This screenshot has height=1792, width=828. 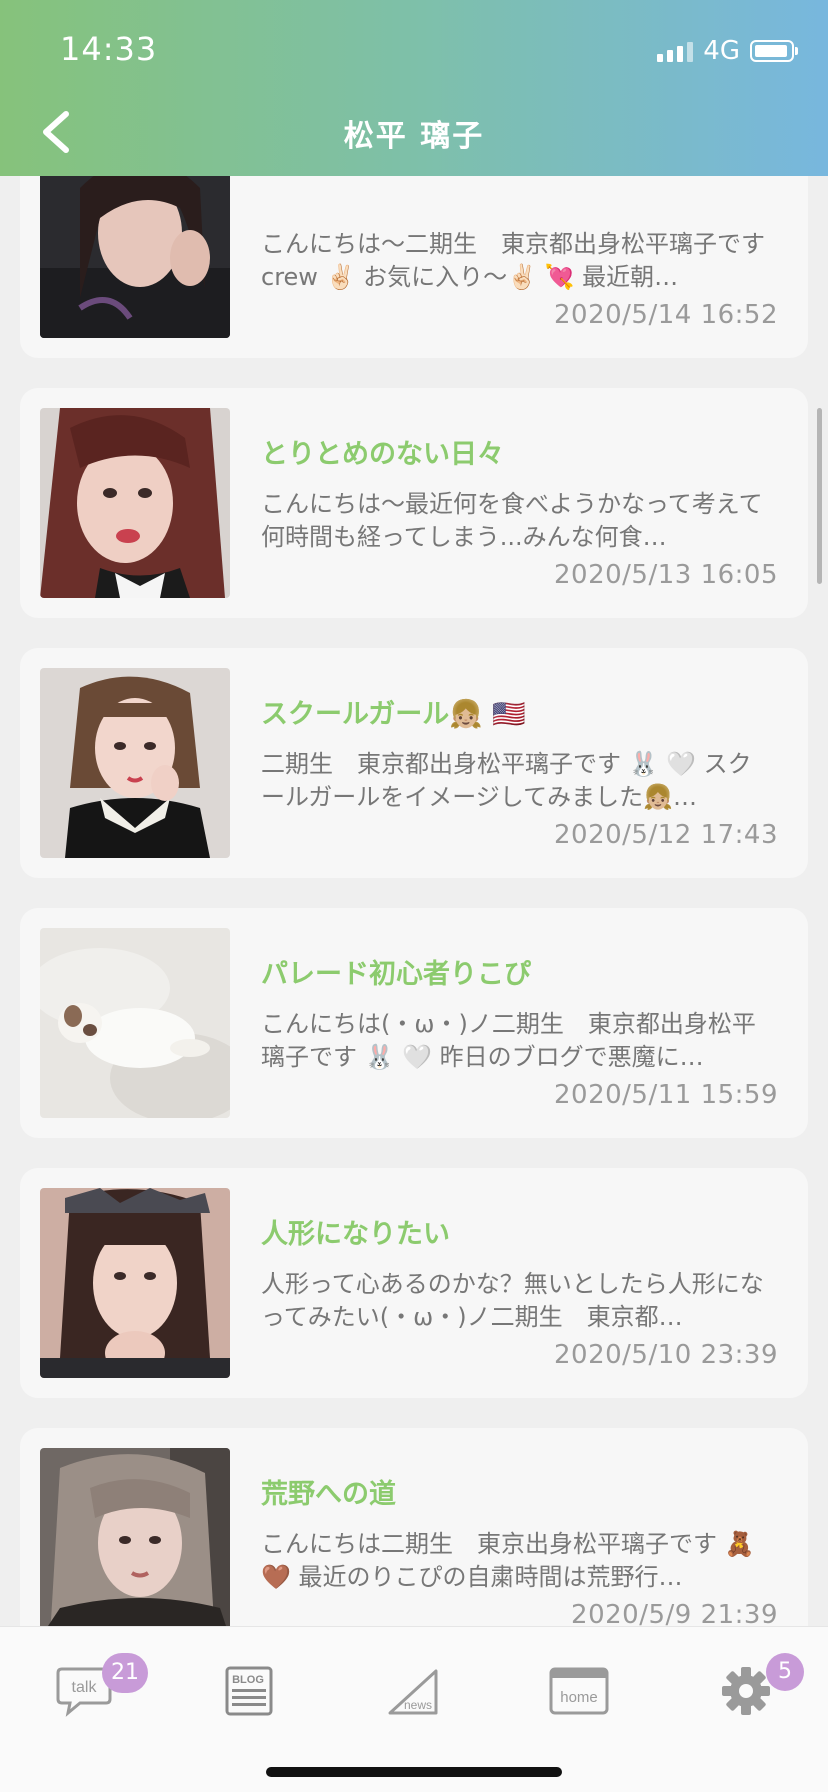 What do you see at coordinates (579, 1697) in the screenshot?
I see `home-label: home` at bounding box center [579, 1697].